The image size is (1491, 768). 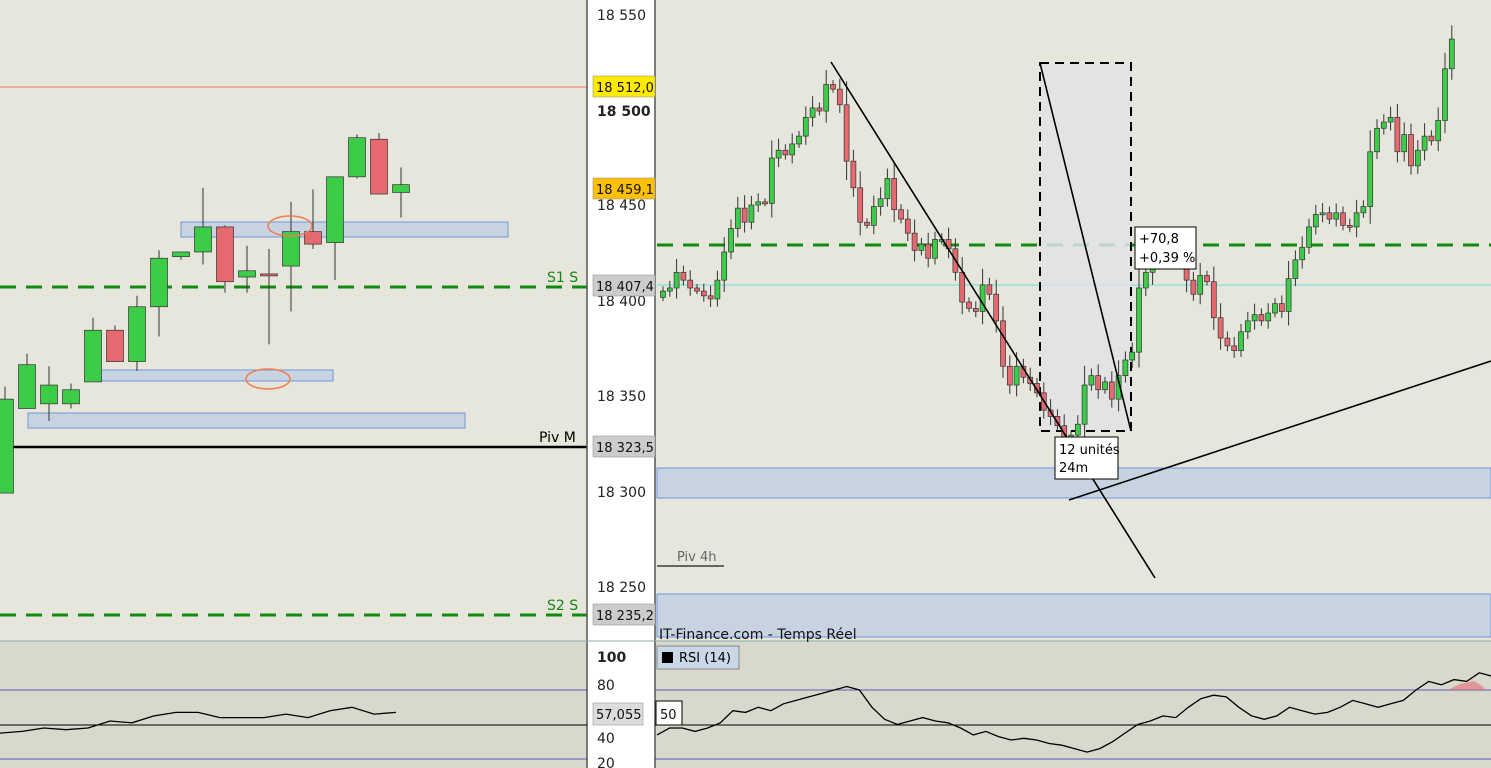 I want to click on piv-4h-label: Piv 4h, so click(x=697, y=557).